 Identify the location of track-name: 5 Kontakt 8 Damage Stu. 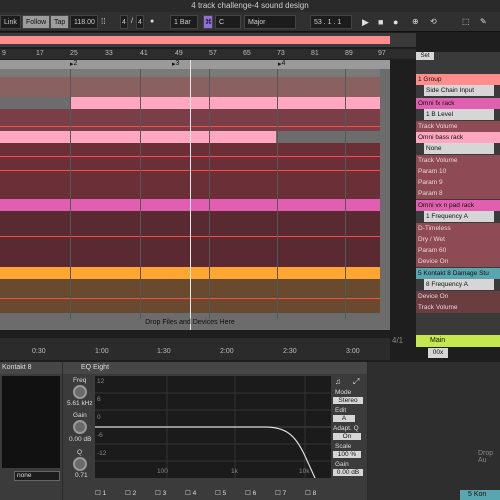
(453, 273).